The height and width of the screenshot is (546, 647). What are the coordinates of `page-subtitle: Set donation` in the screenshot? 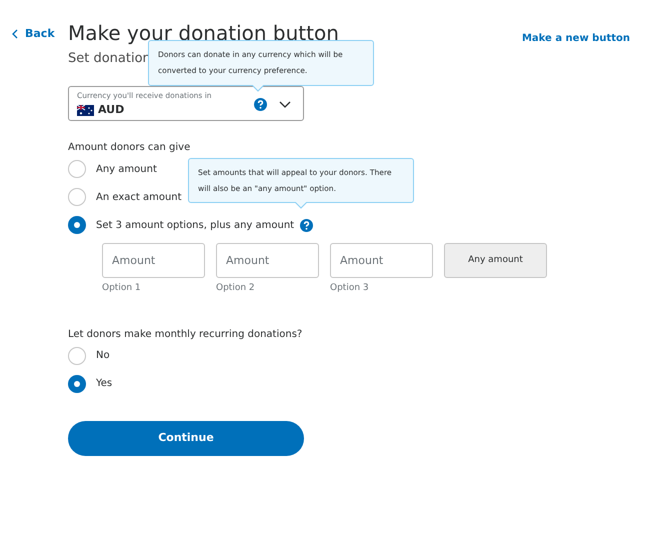 It's located at (109, 59).